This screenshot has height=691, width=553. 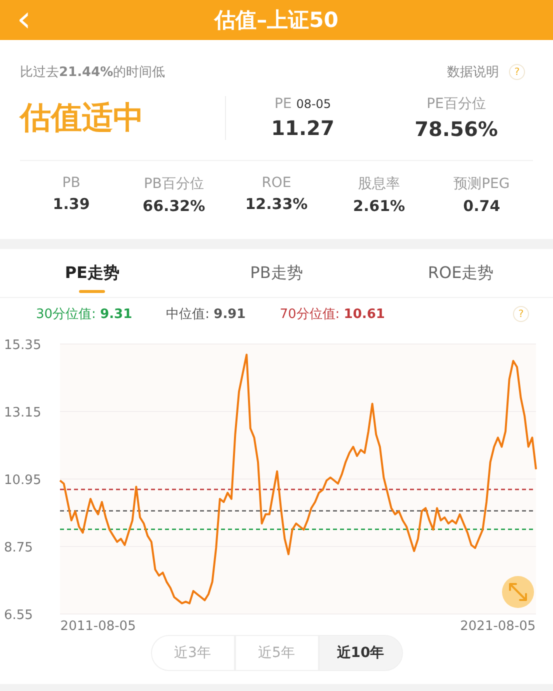 I want to click on y-tick-label: 15.35, so click(x=23, y=345).